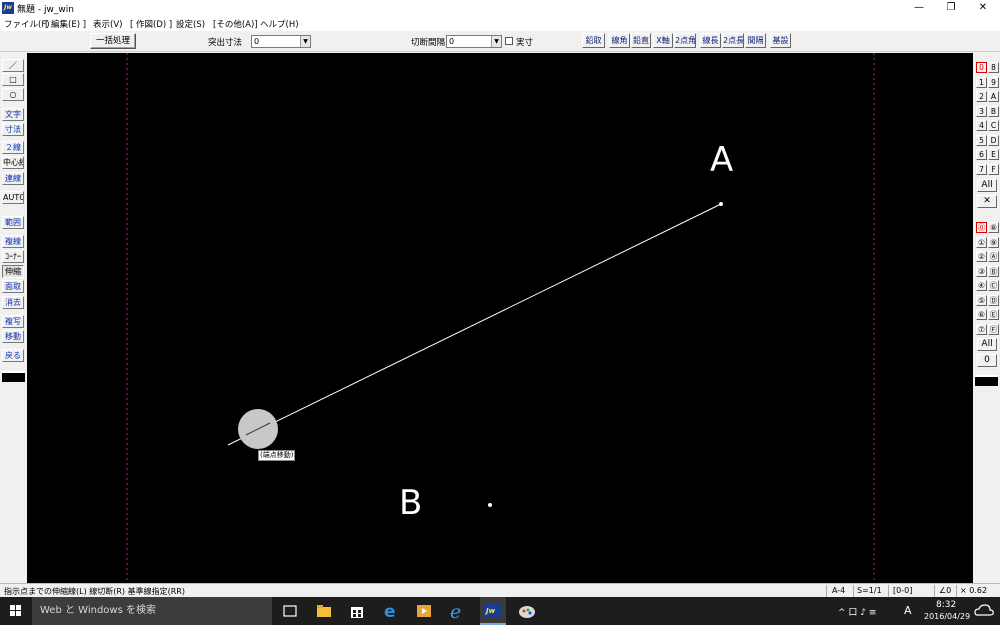 The width and height of the screenshot is (1000, 625). Describe the element at coordinates (281, 41) in the screenshot. I see `protrude-combo: 0 ▼` at that location.